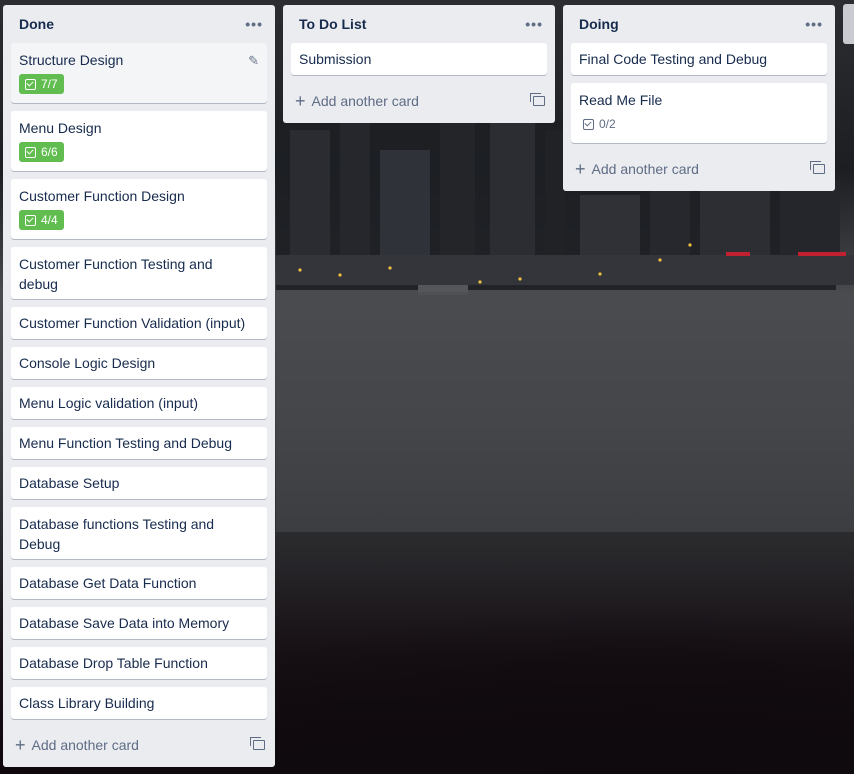  What do you see at coordinates (253, 61) in the screenshot?
I see `pencil-icon: ✎` at bounding box center [253, 61].